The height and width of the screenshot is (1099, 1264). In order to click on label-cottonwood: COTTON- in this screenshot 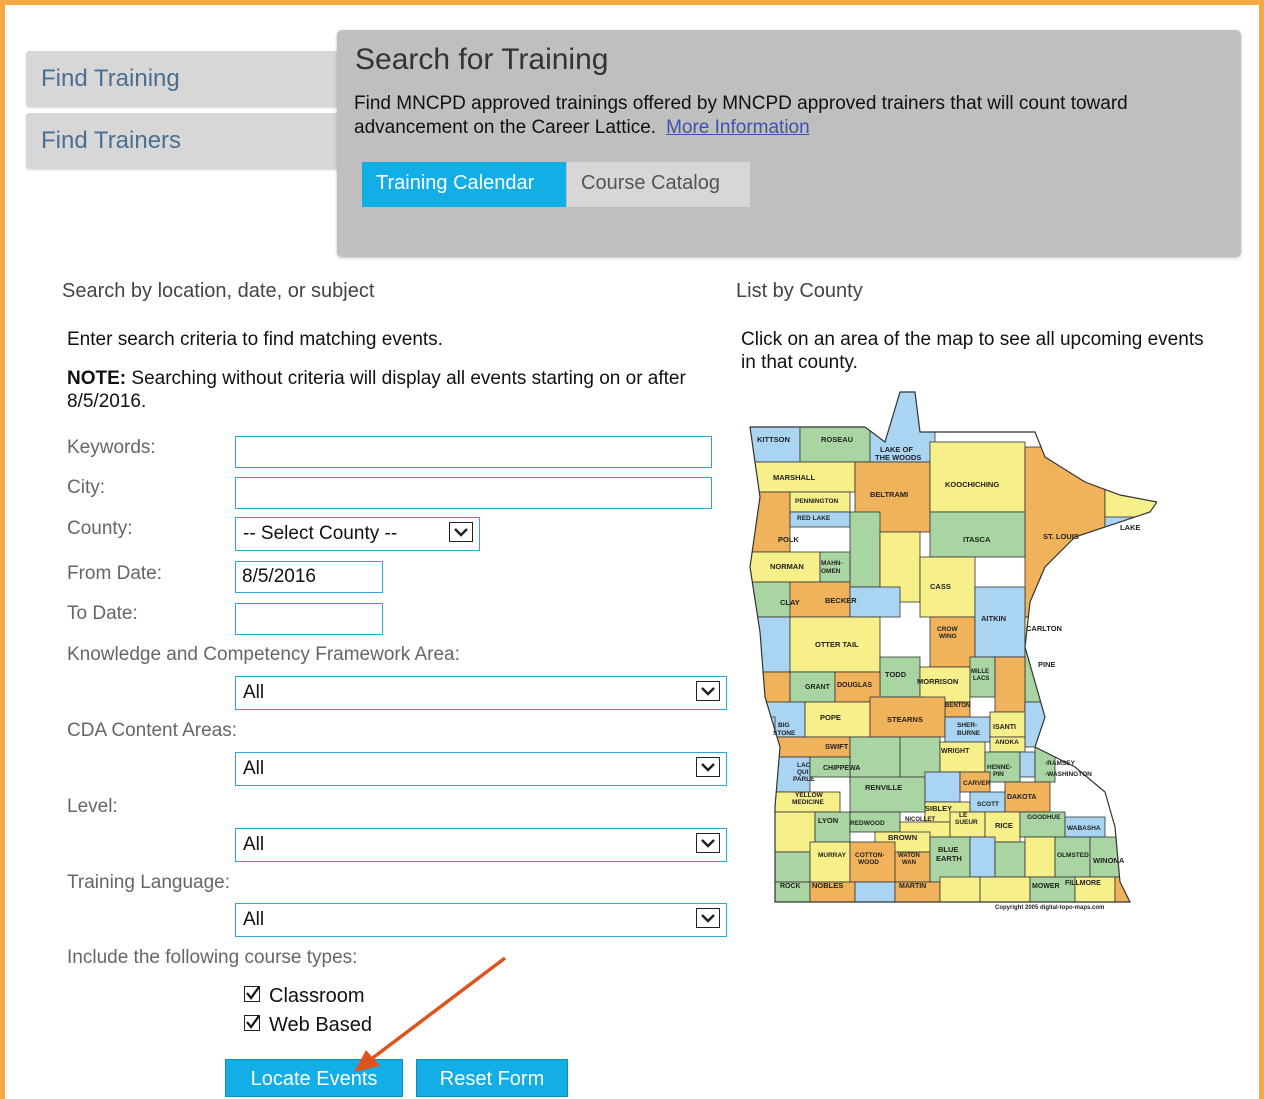, I will do `click(870, 855)`.